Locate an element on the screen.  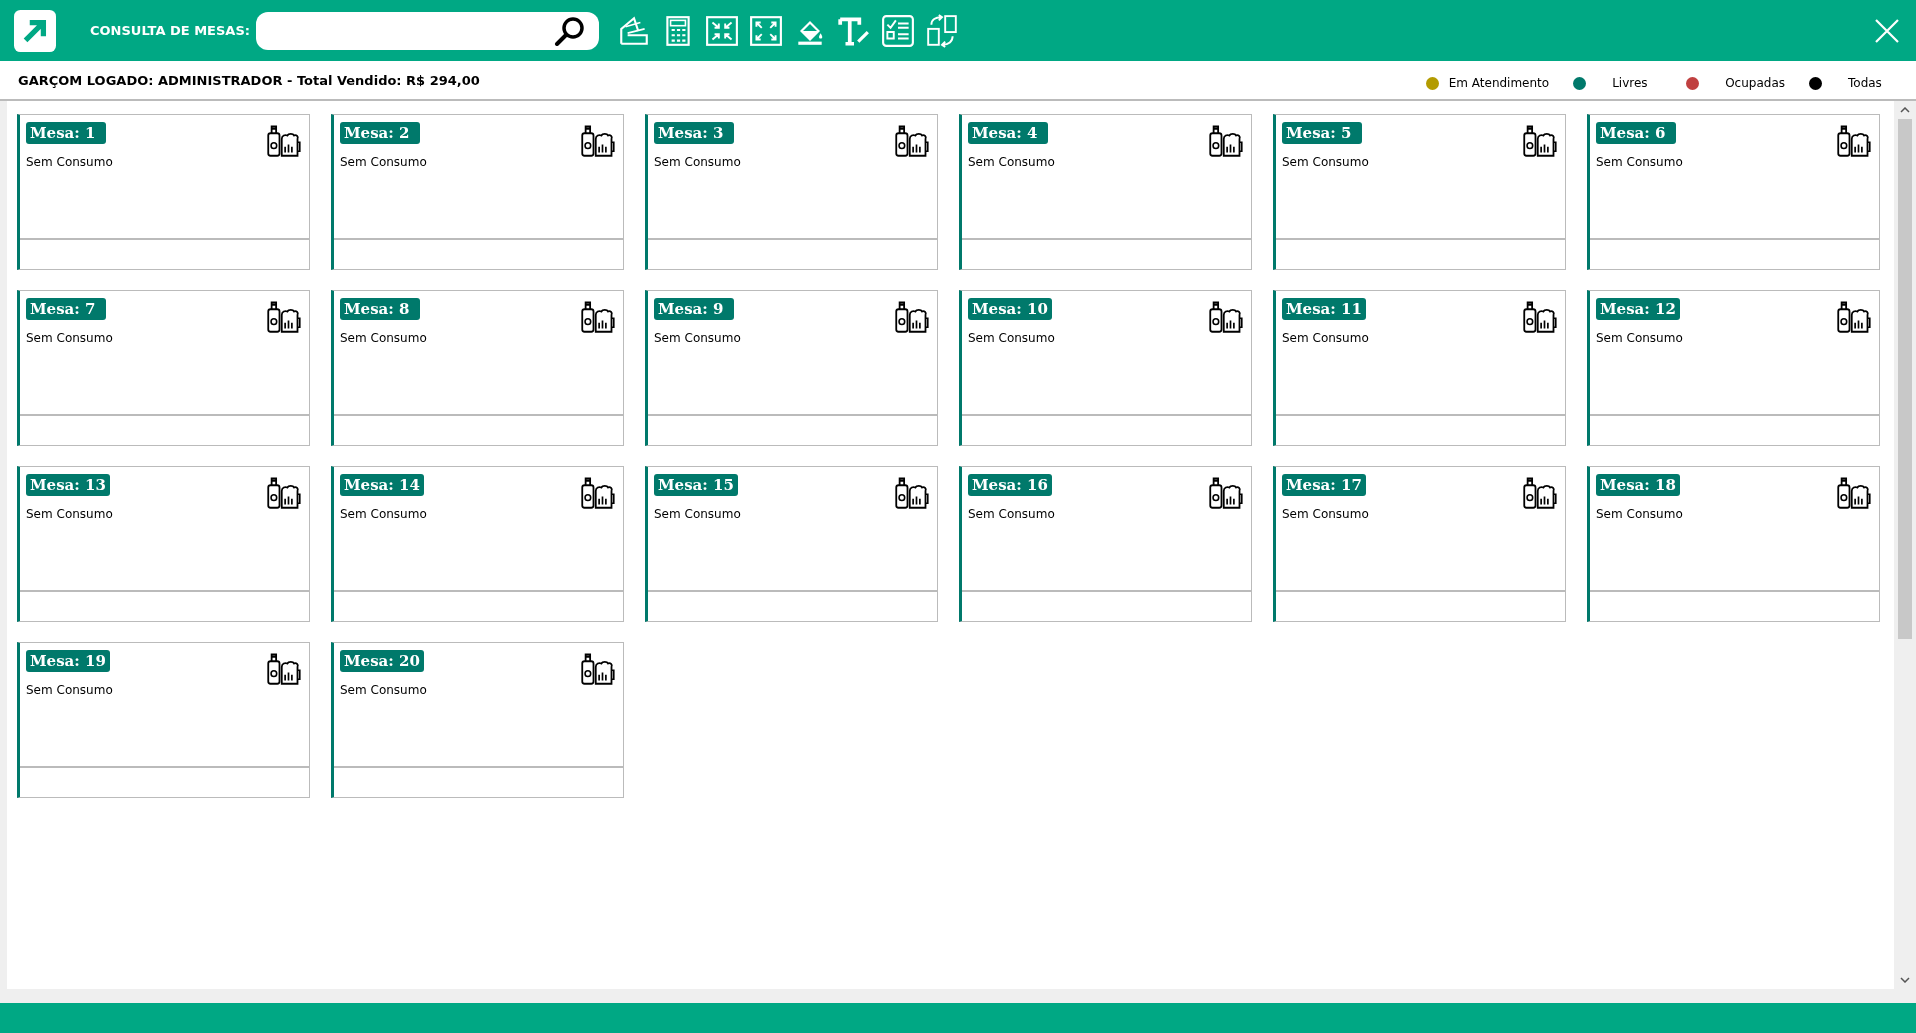
table-label: Mesa: 15 is located at coordinates (696, 485).